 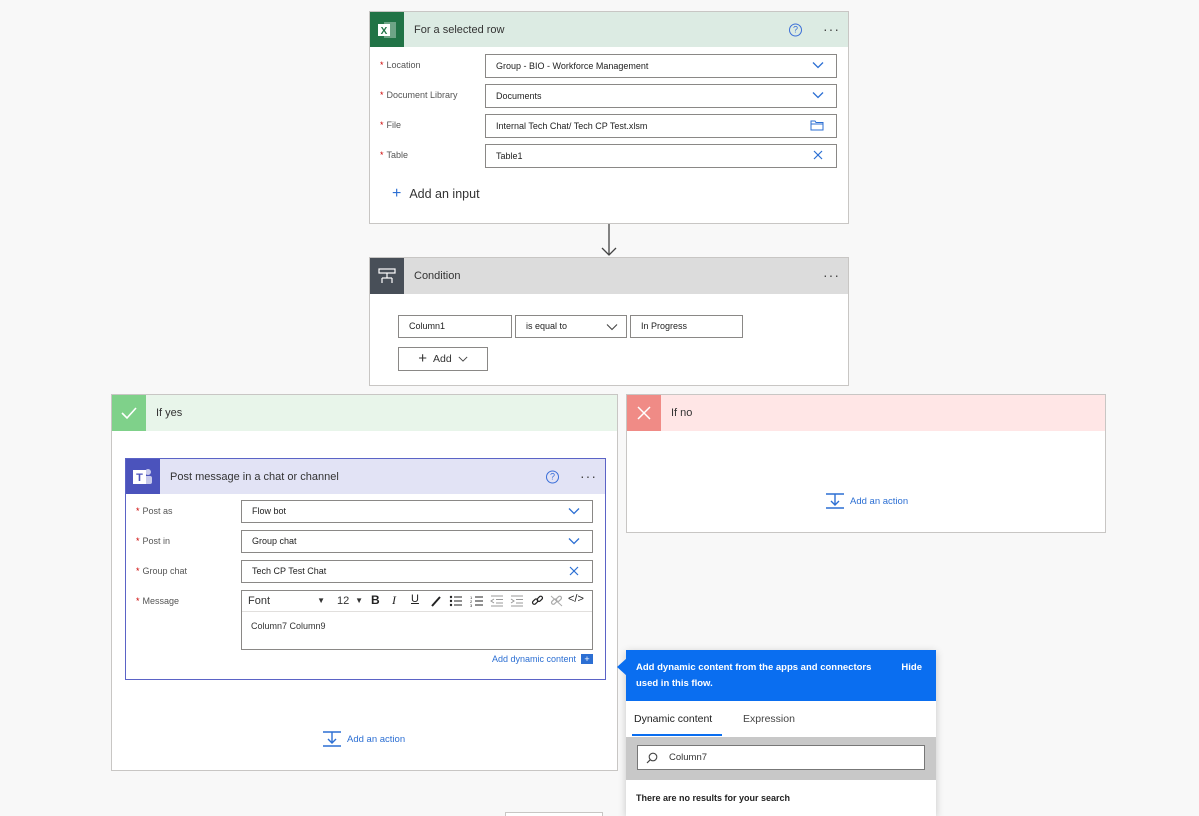 I want to click on teams-icon: T, so click(x=143, y=476).